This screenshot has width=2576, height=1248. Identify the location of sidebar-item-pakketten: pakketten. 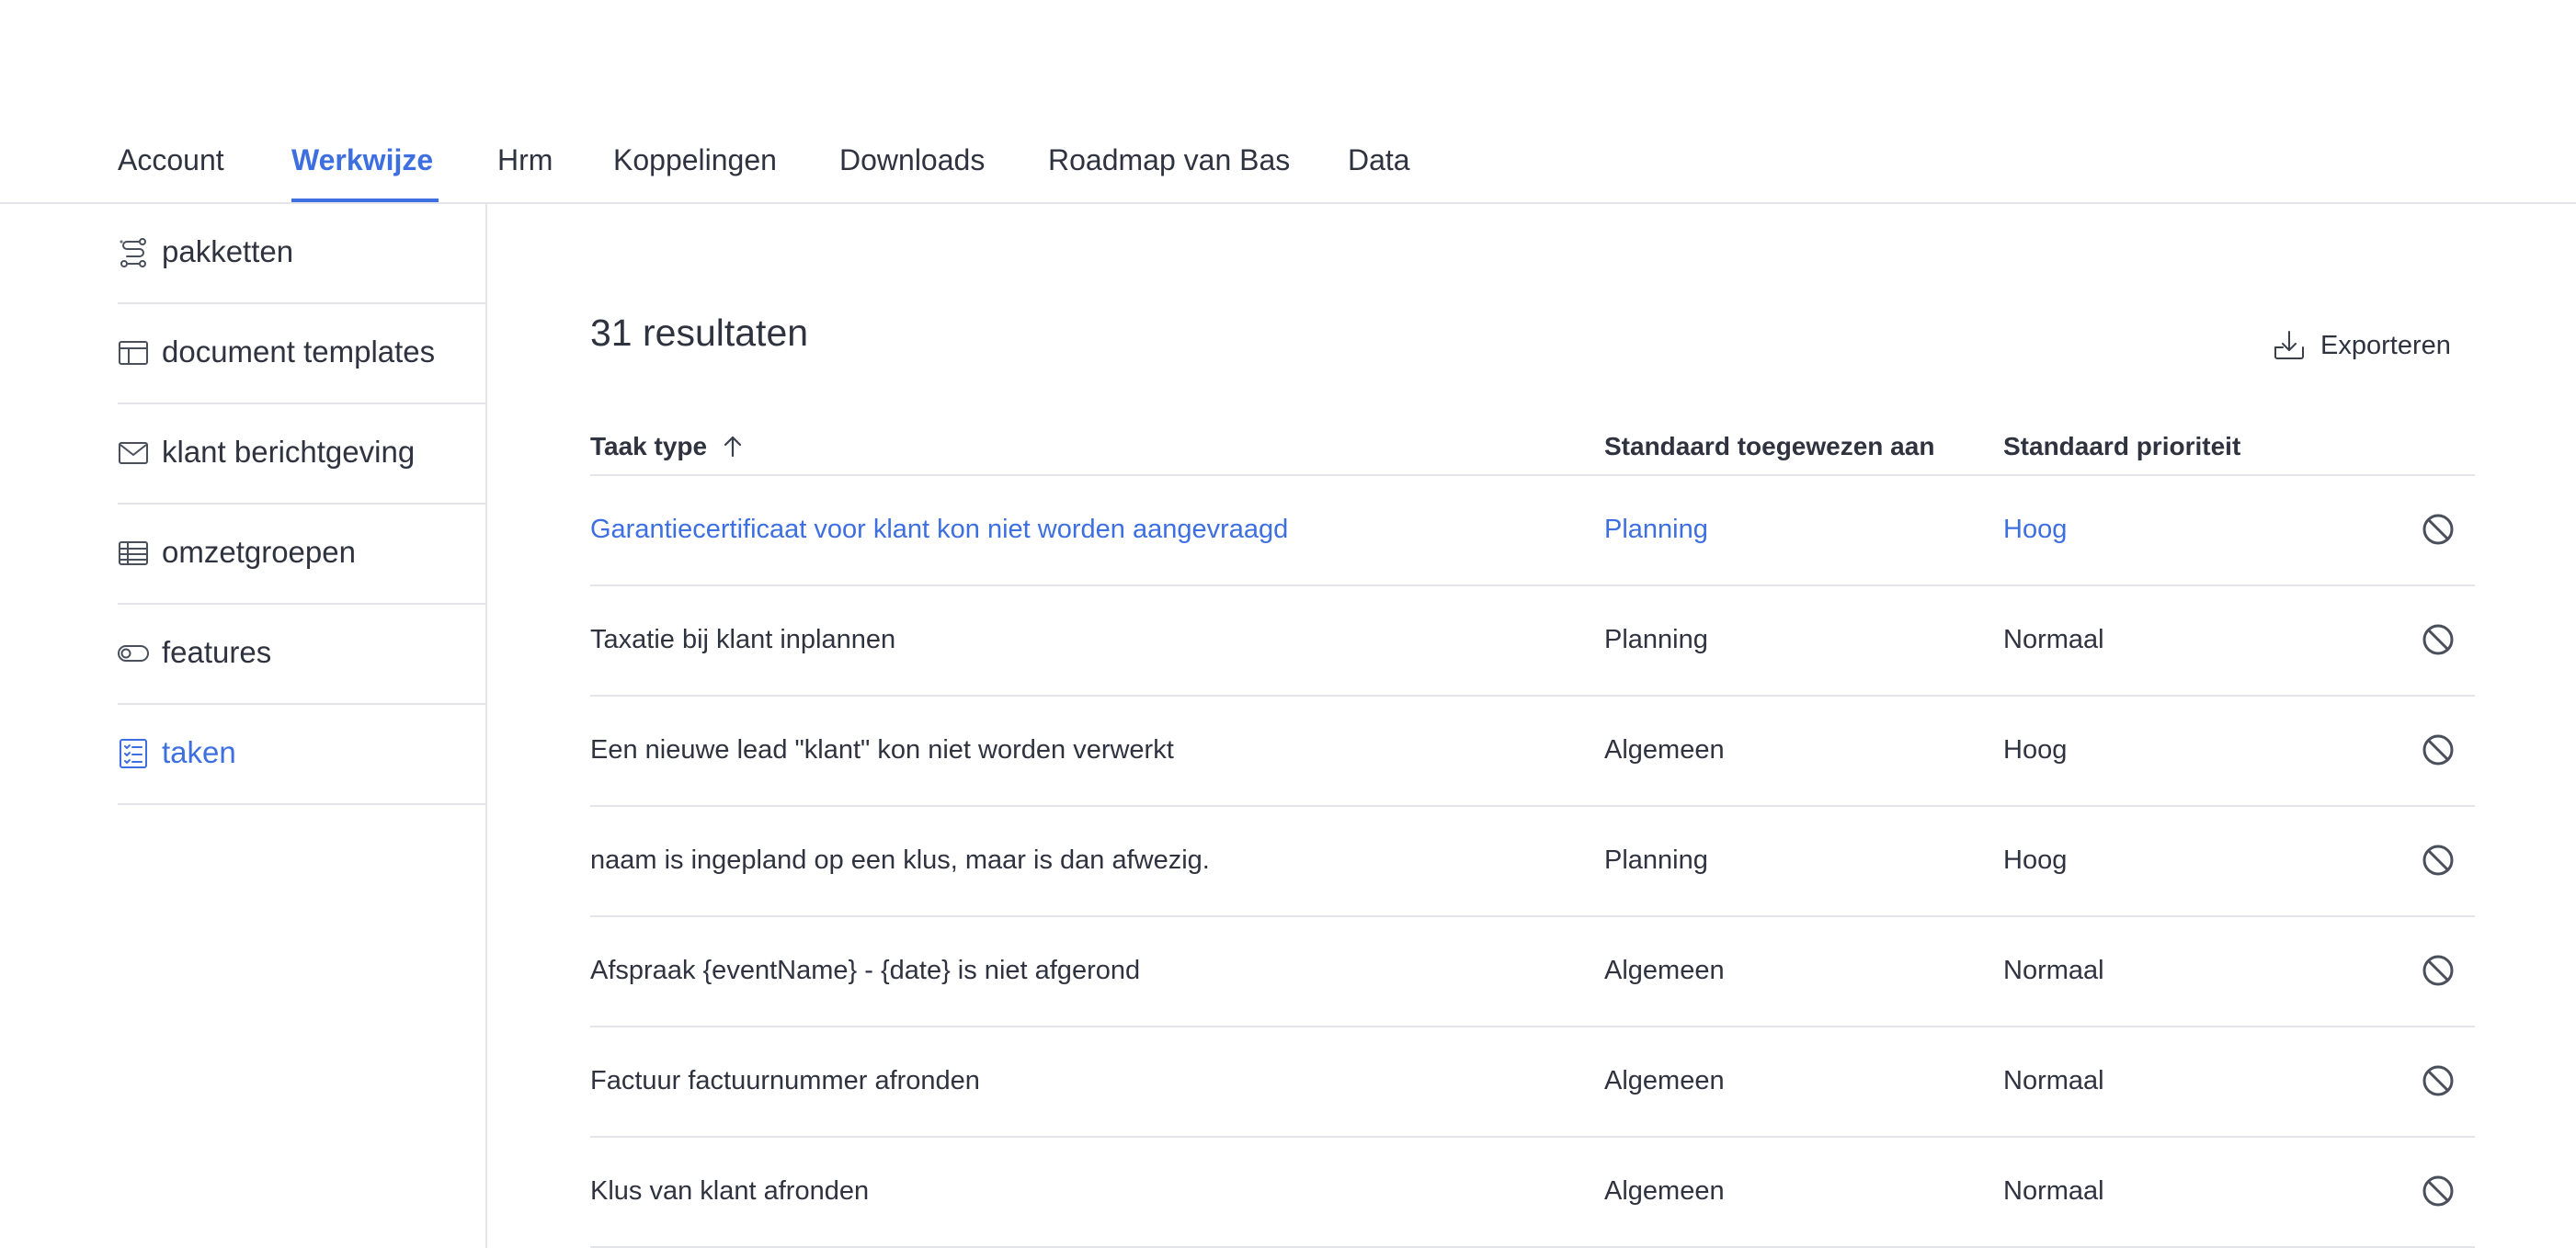
(301, 254).